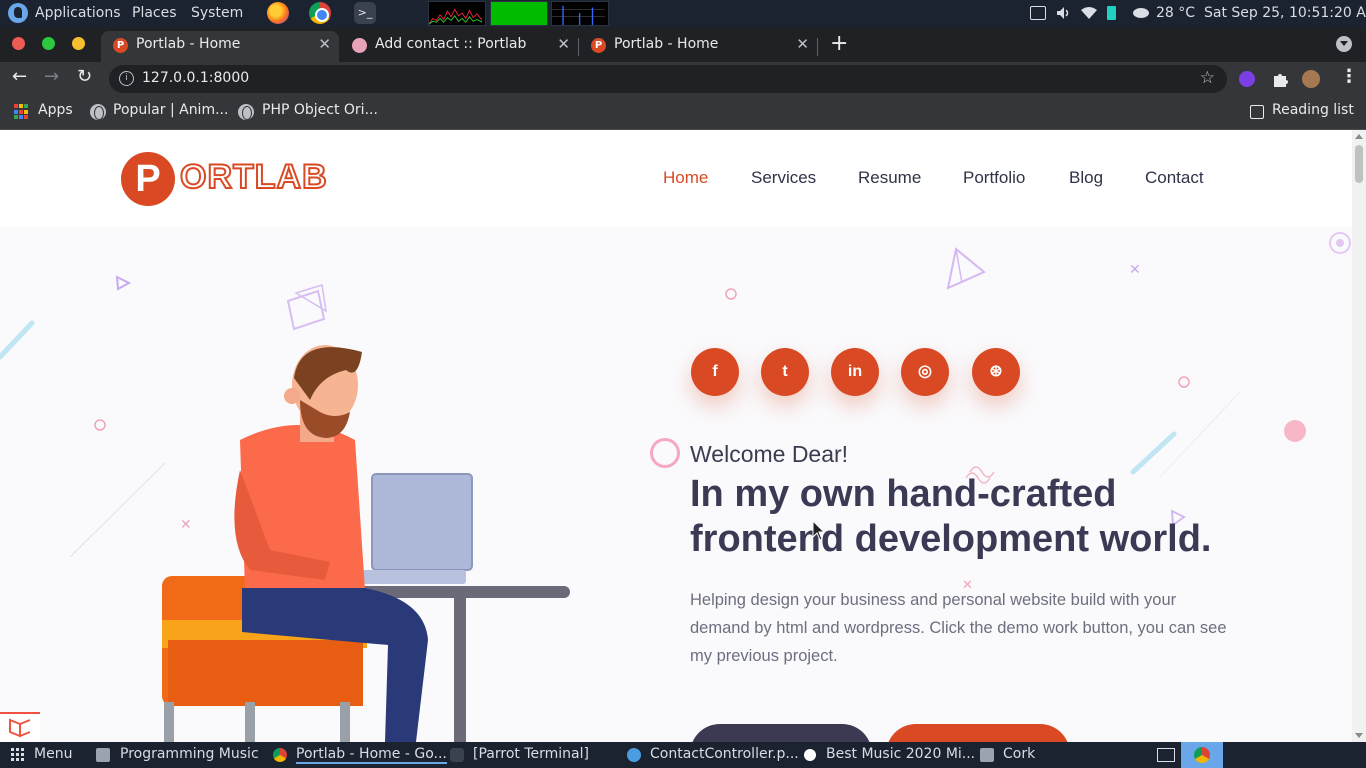  What do you see at coordinates (1166, 755) in the screenshot?
I see `workspace-switcher-icon` at bounding box center [1166, 755].